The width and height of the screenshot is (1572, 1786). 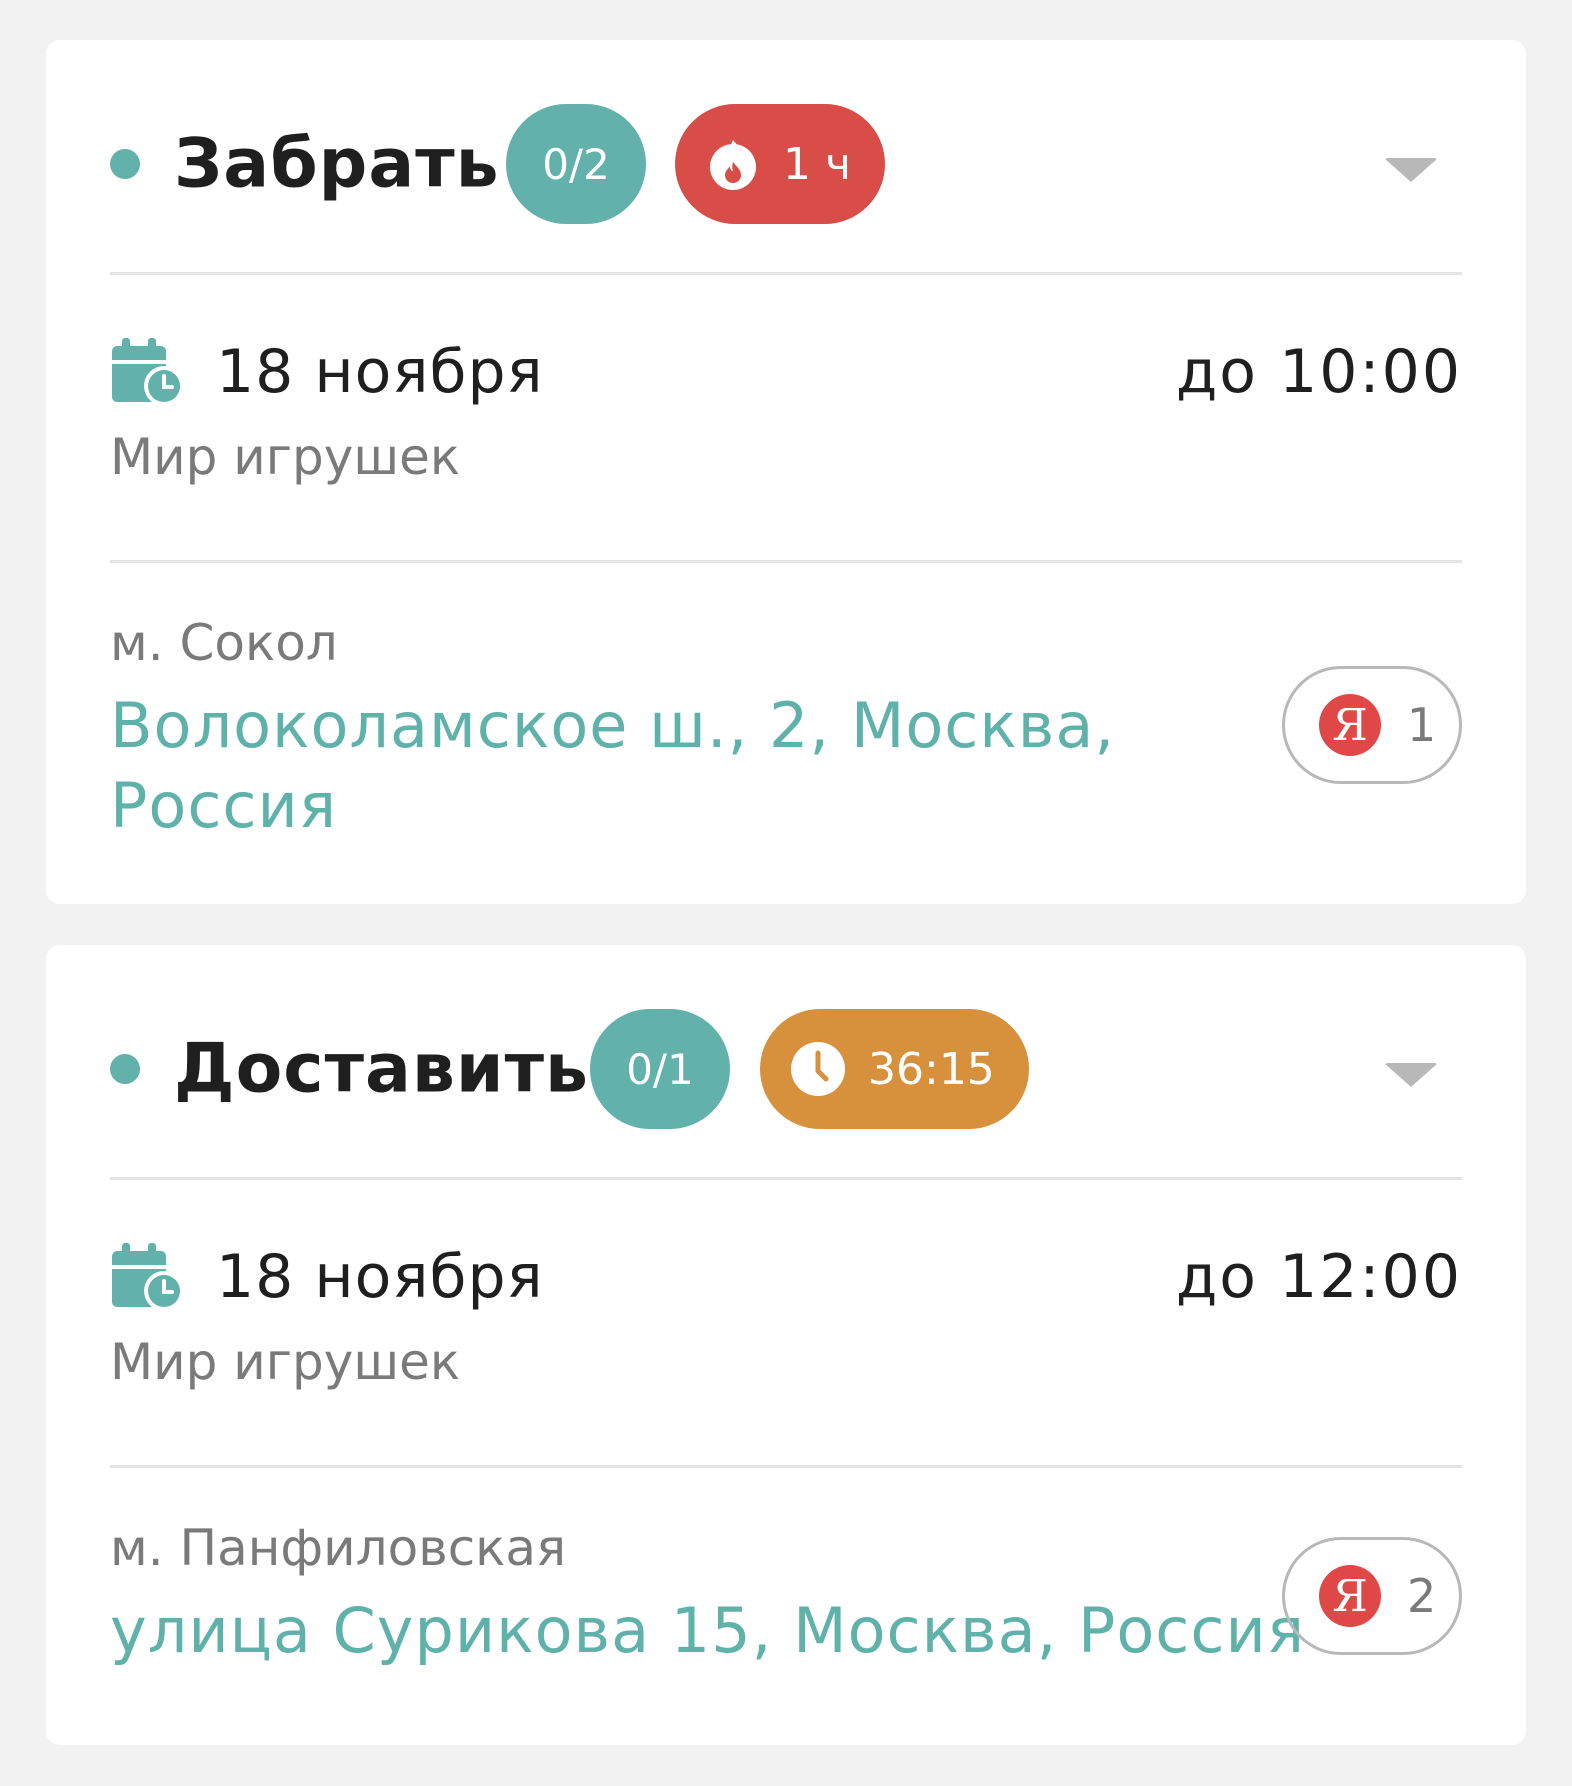 What do you see at coordinates (1318, 1277) in the screenshot?
I see `task-deadline: до 12:00` at bounding box center [1318, 1277].